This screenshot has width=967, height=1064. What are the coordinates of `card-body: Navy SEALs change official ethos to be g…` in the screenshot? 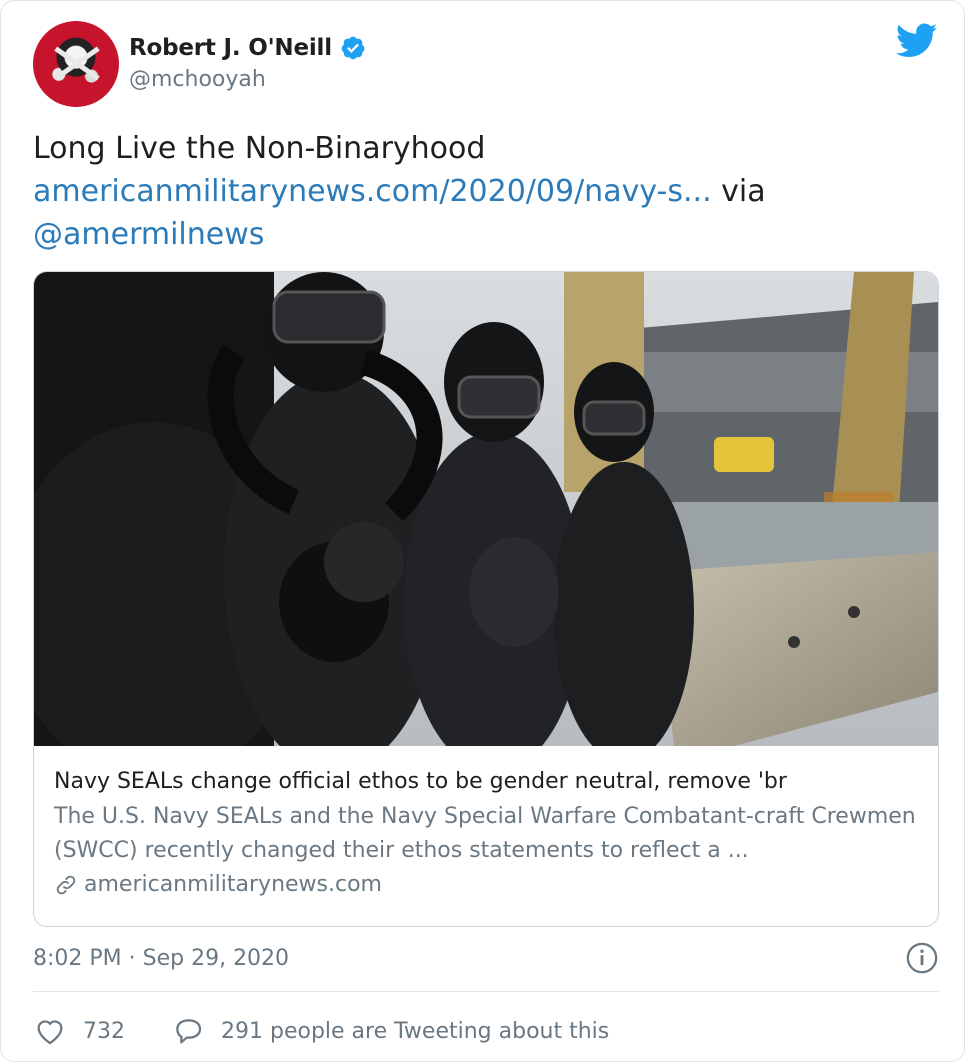 It's located at (489, 831).